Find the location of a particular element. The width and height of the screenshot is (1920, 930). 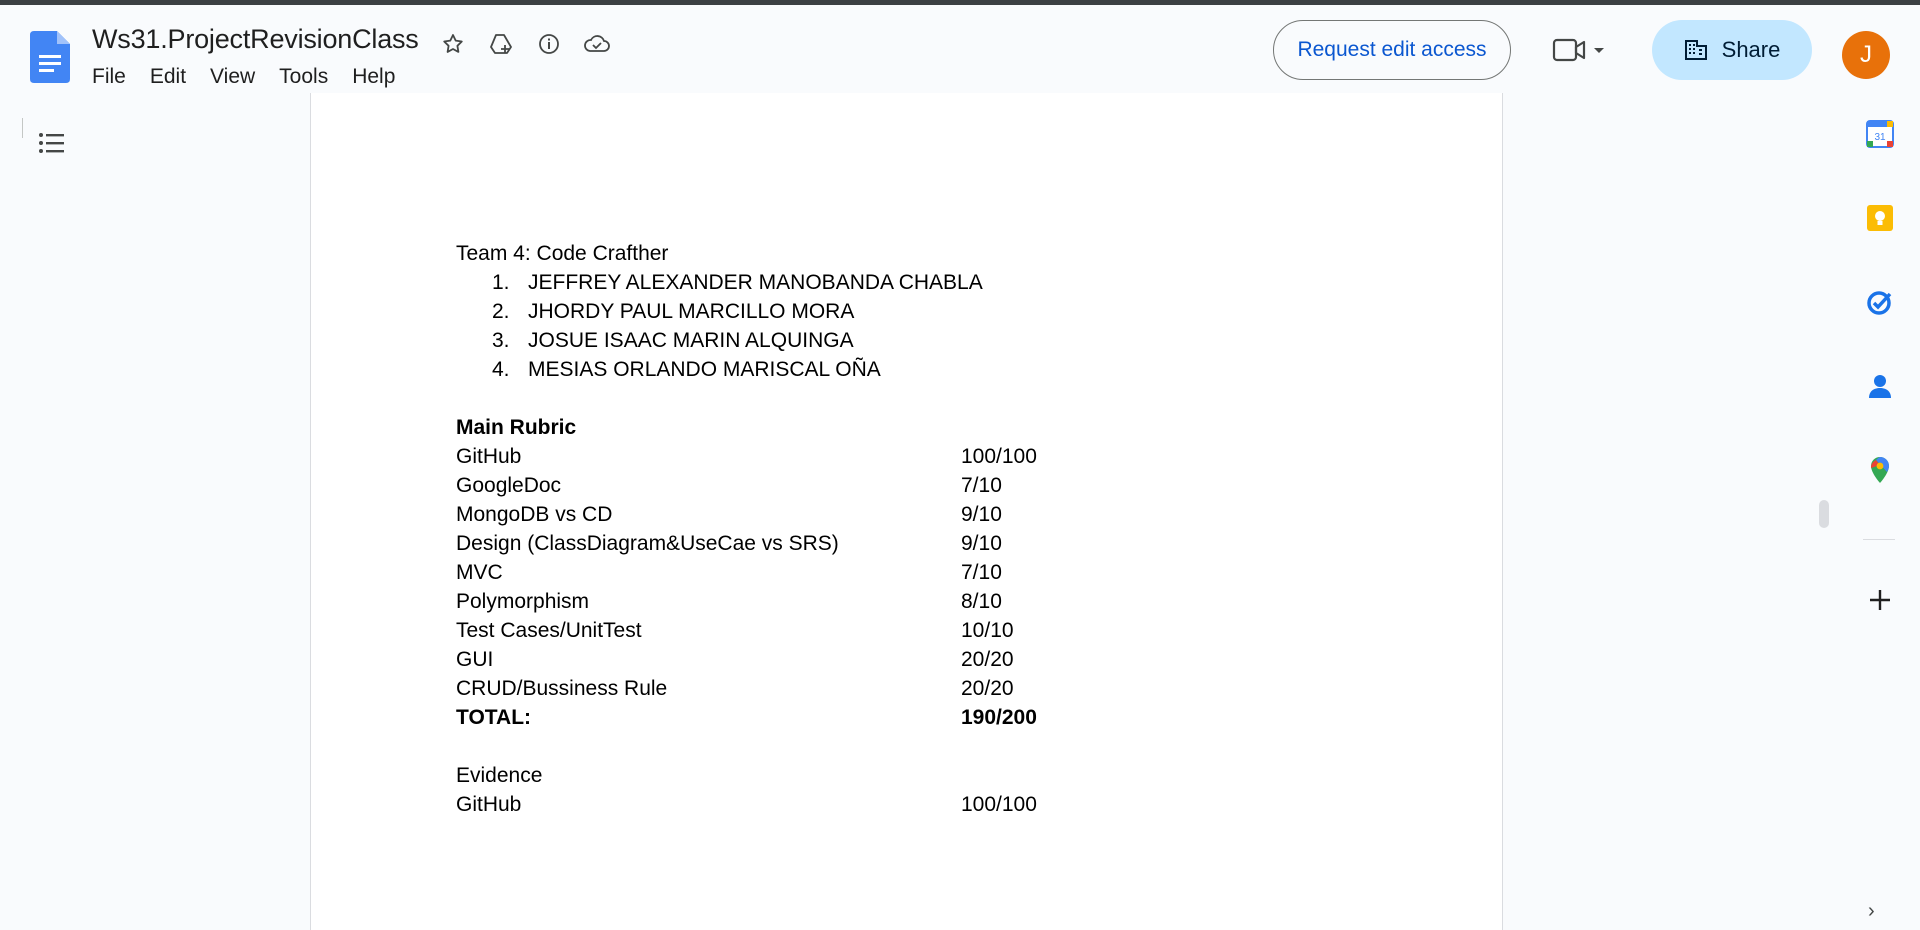

menu-view: View is located at coordinates (232, 77).